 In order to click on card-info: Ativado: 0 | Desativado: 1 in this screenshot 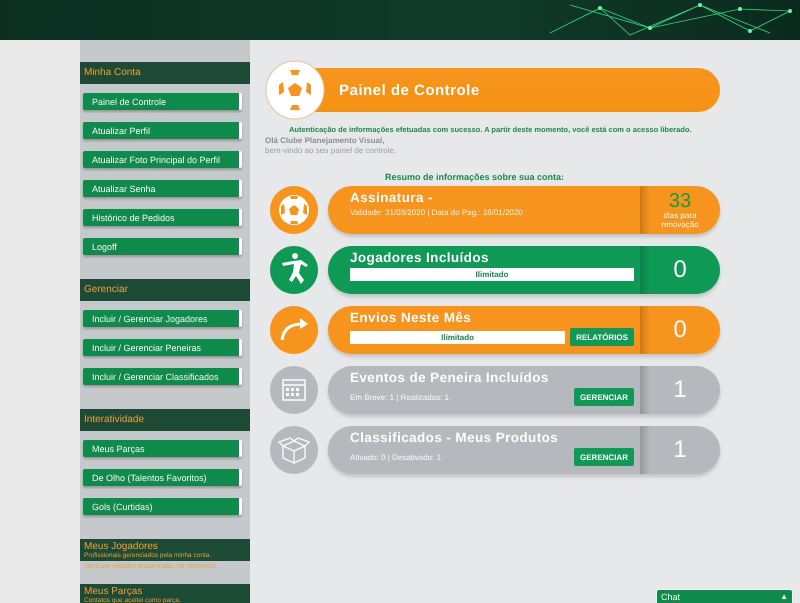, I will do `click(396, 457)`.